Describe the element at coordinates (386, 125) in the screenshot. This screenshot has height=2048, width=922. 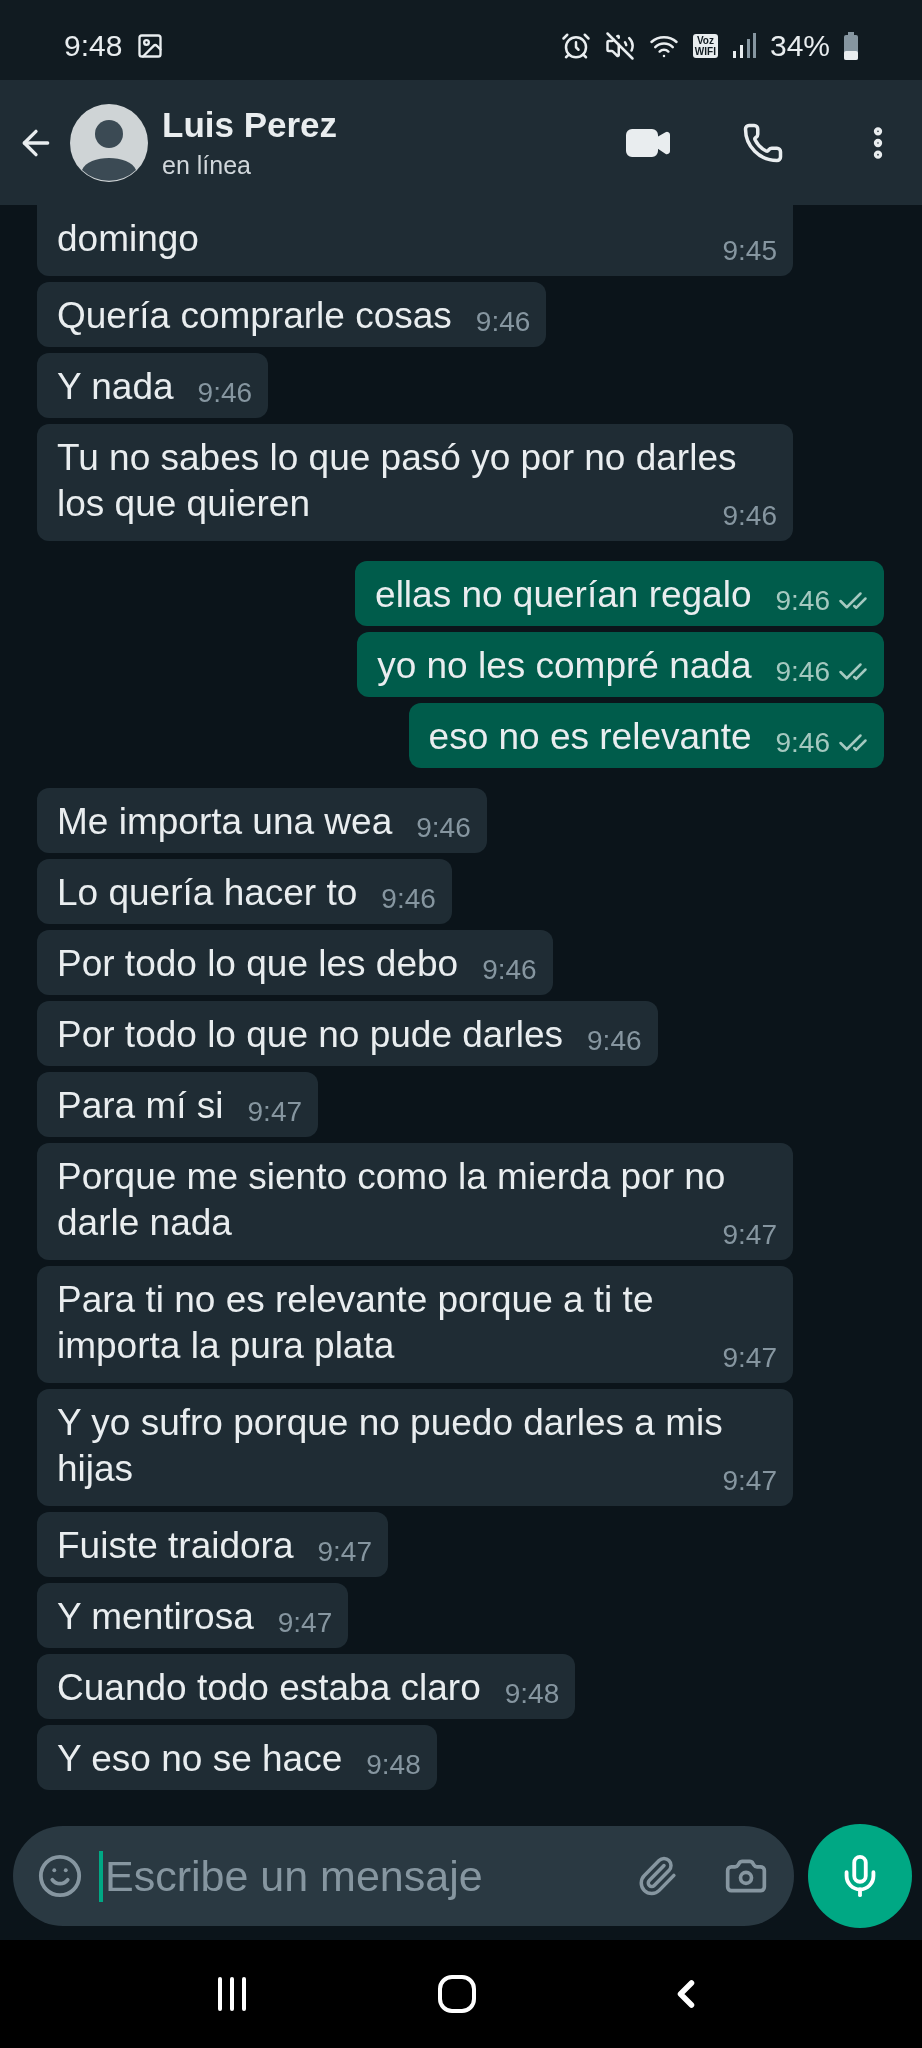
I see `contact-name: Luis Perez` at that location.